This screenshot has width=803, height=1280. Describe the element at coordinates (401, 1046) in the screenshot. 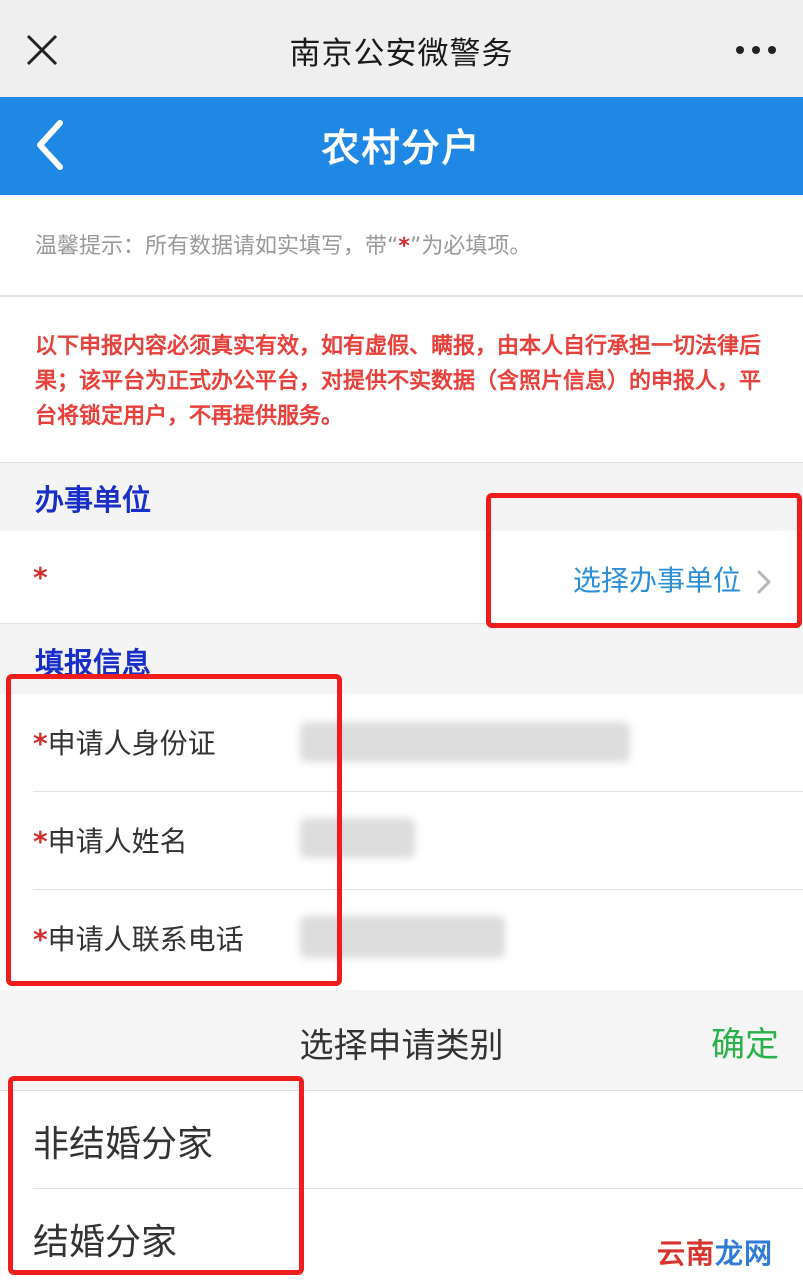

I see `picker-title: 选择申请类别` at that location.